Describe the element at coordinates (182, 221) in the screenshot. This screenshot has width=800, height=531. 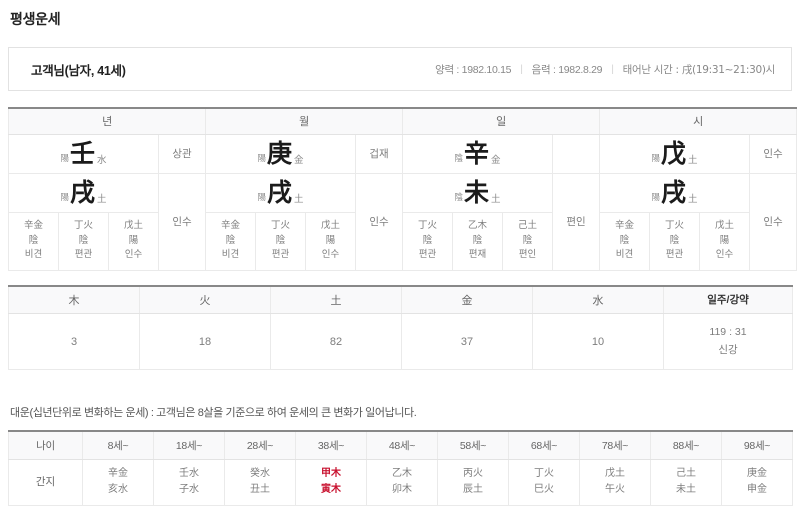
I see `ten-god-branch-year: 인수` at that location.